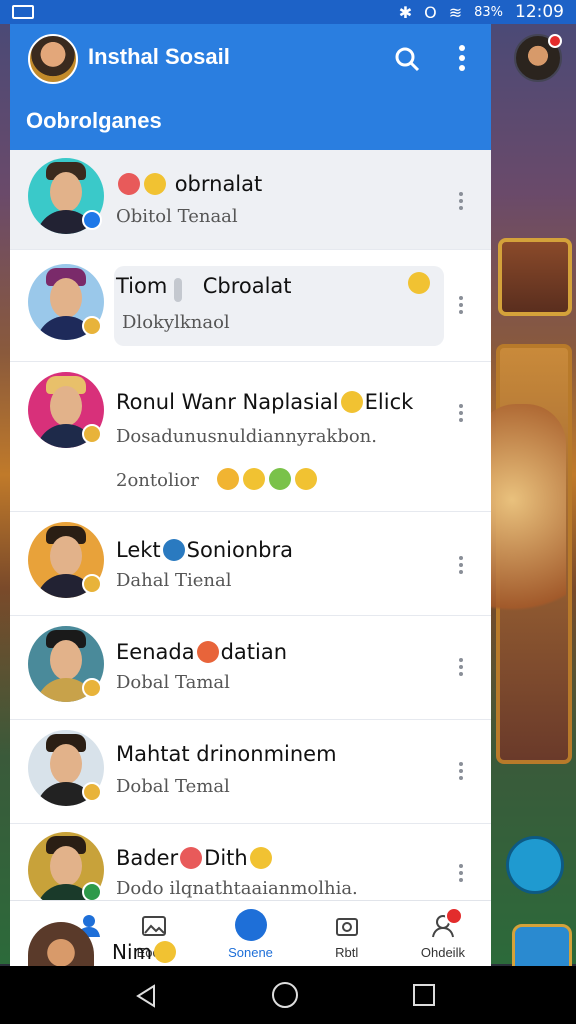  What do you see at coordinates (389, 402) in the screenshot?
I see `chat-name-suffix: Elick` at bounding box center [389, 402].